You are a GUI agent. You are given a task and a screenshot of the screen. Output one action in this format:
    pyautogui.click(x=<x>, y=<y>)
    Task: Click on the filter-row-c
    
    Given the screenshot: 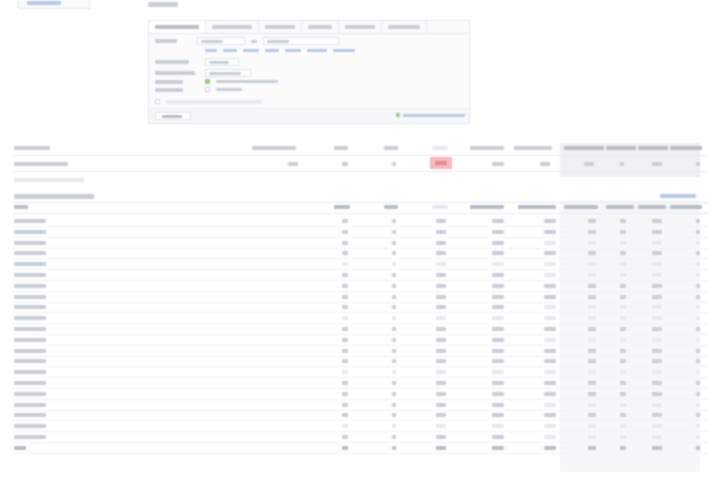 What is the action you would take?
    pyautogui.click(x=216, y=81)
    